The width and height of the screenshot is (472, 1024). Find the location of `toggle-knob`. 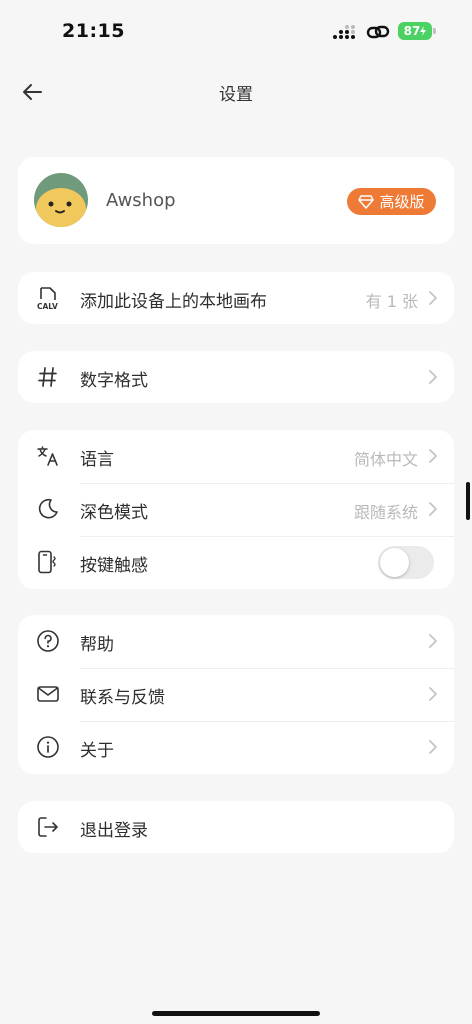

toggle-knob is located at coordinates (394, 562).